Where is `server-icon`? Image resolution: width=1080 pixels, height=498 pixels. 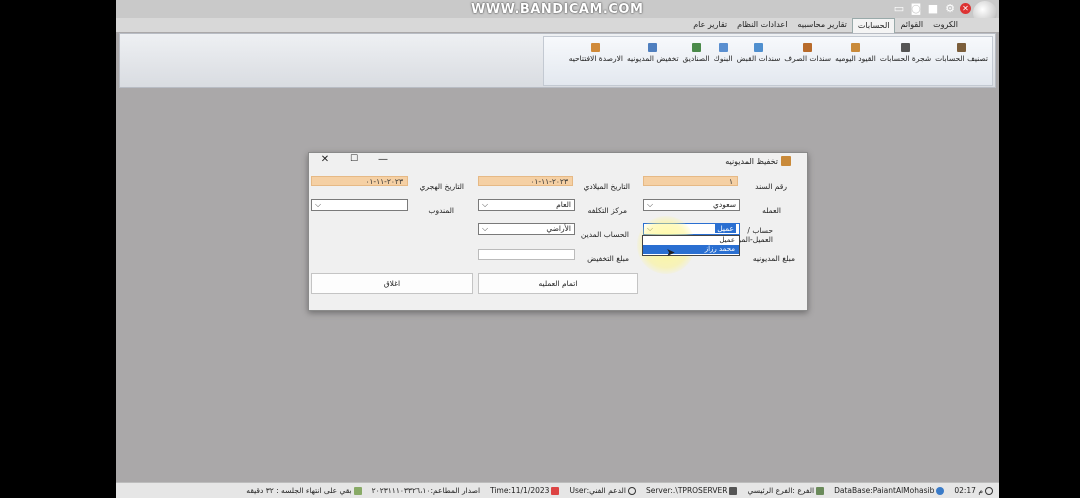
server-icon is located at coordinates (733, 490).